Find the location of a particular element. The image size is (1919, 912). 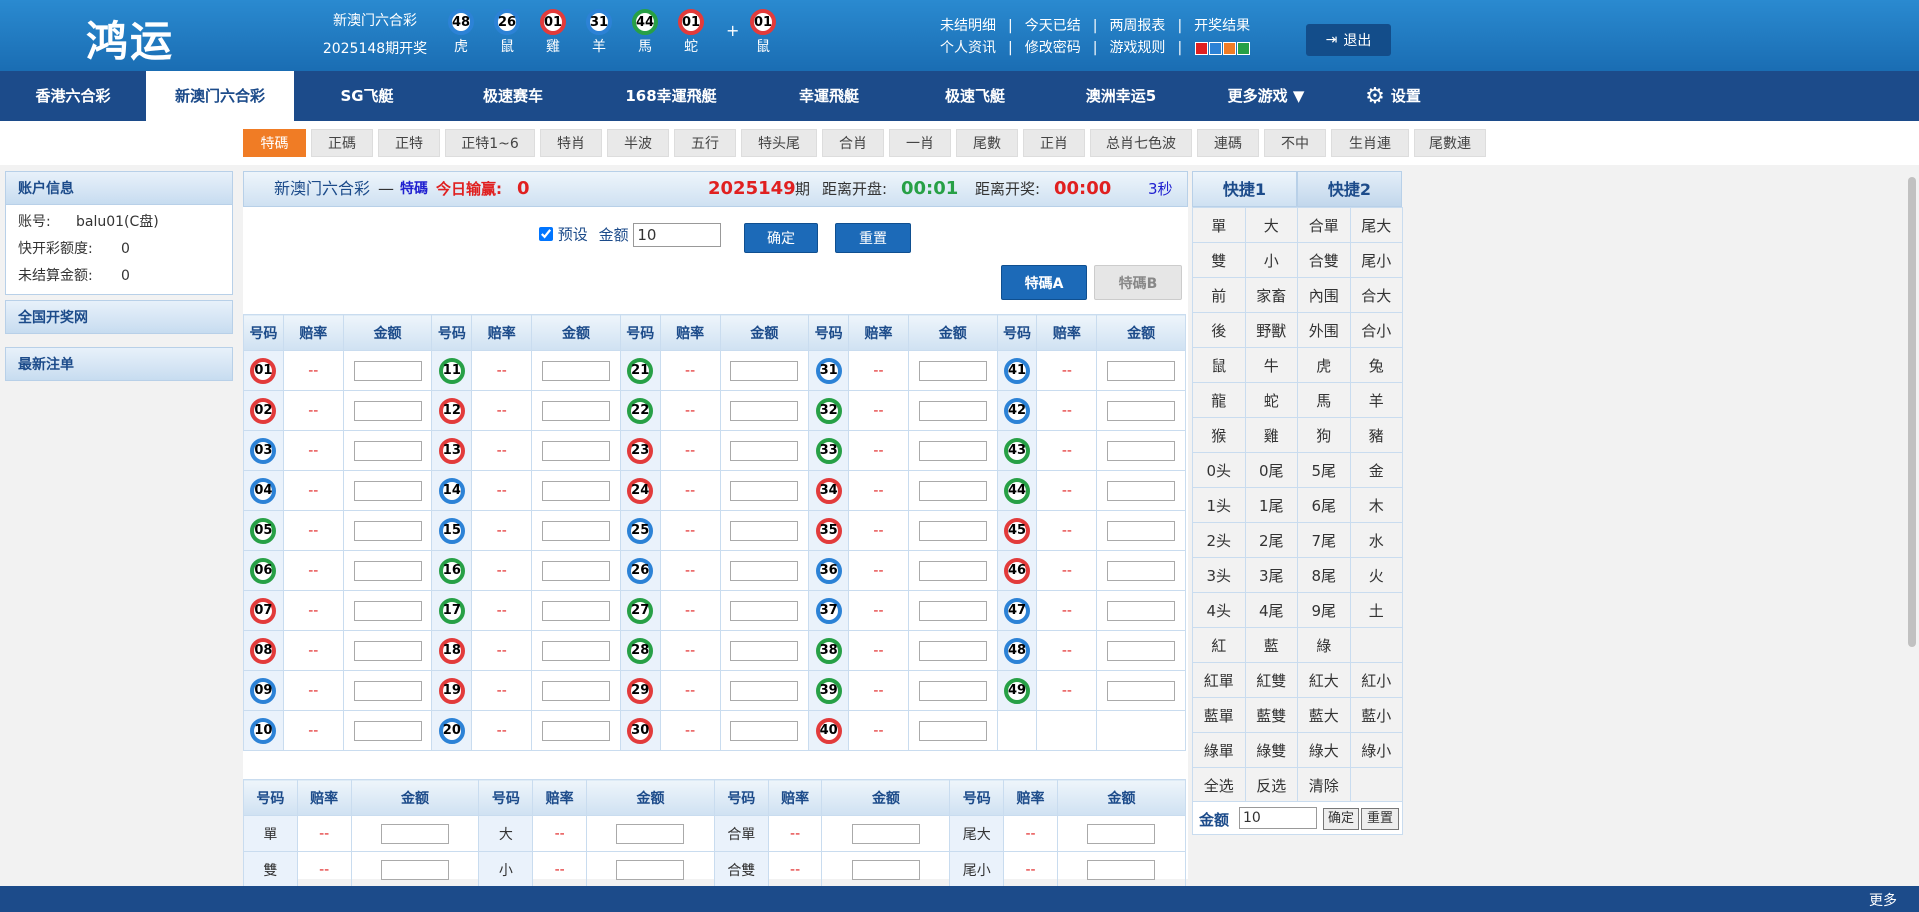

quick-select-button: 猴 is located at coordinates (1219, 435).